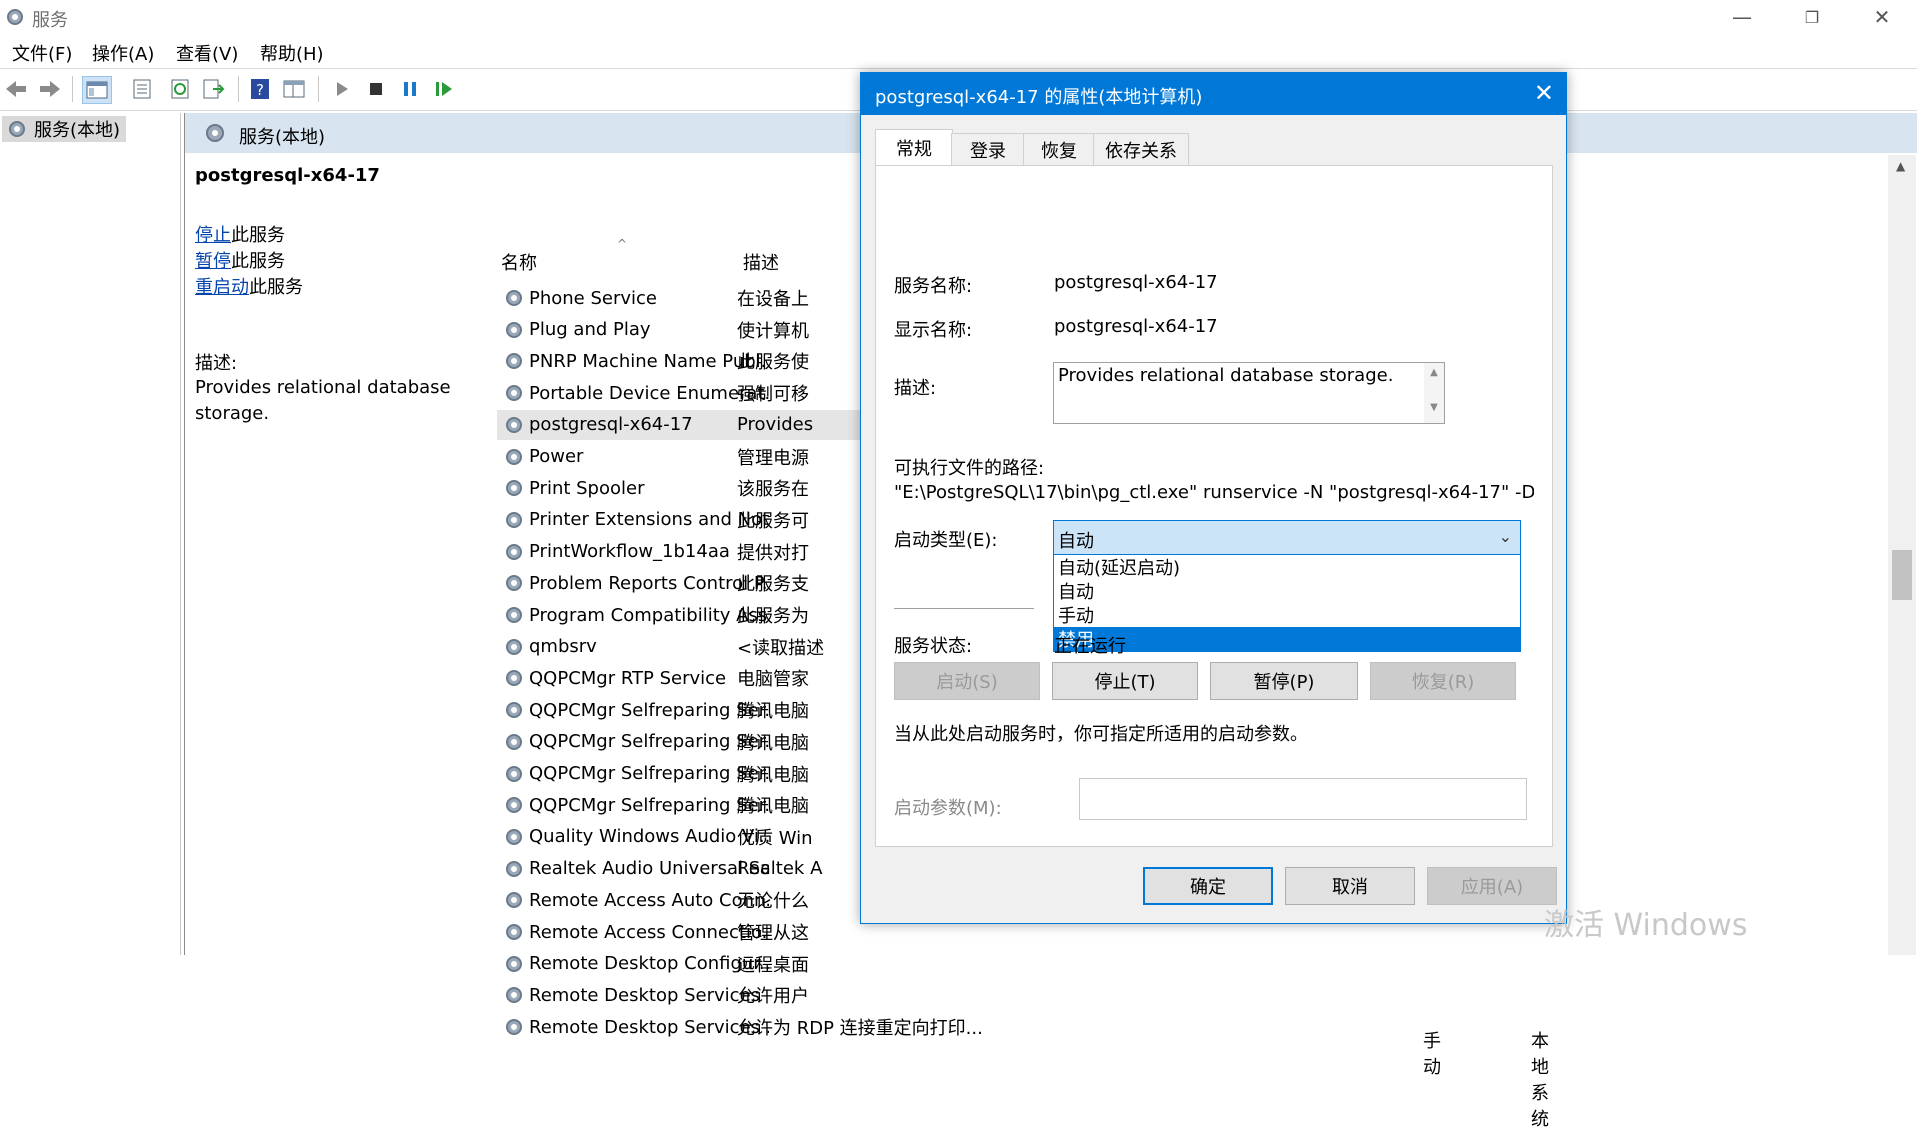  What do you see at coordinates (50, 89) in the screenshot?
I see `forward-icon` at bounding box center [50, 89].